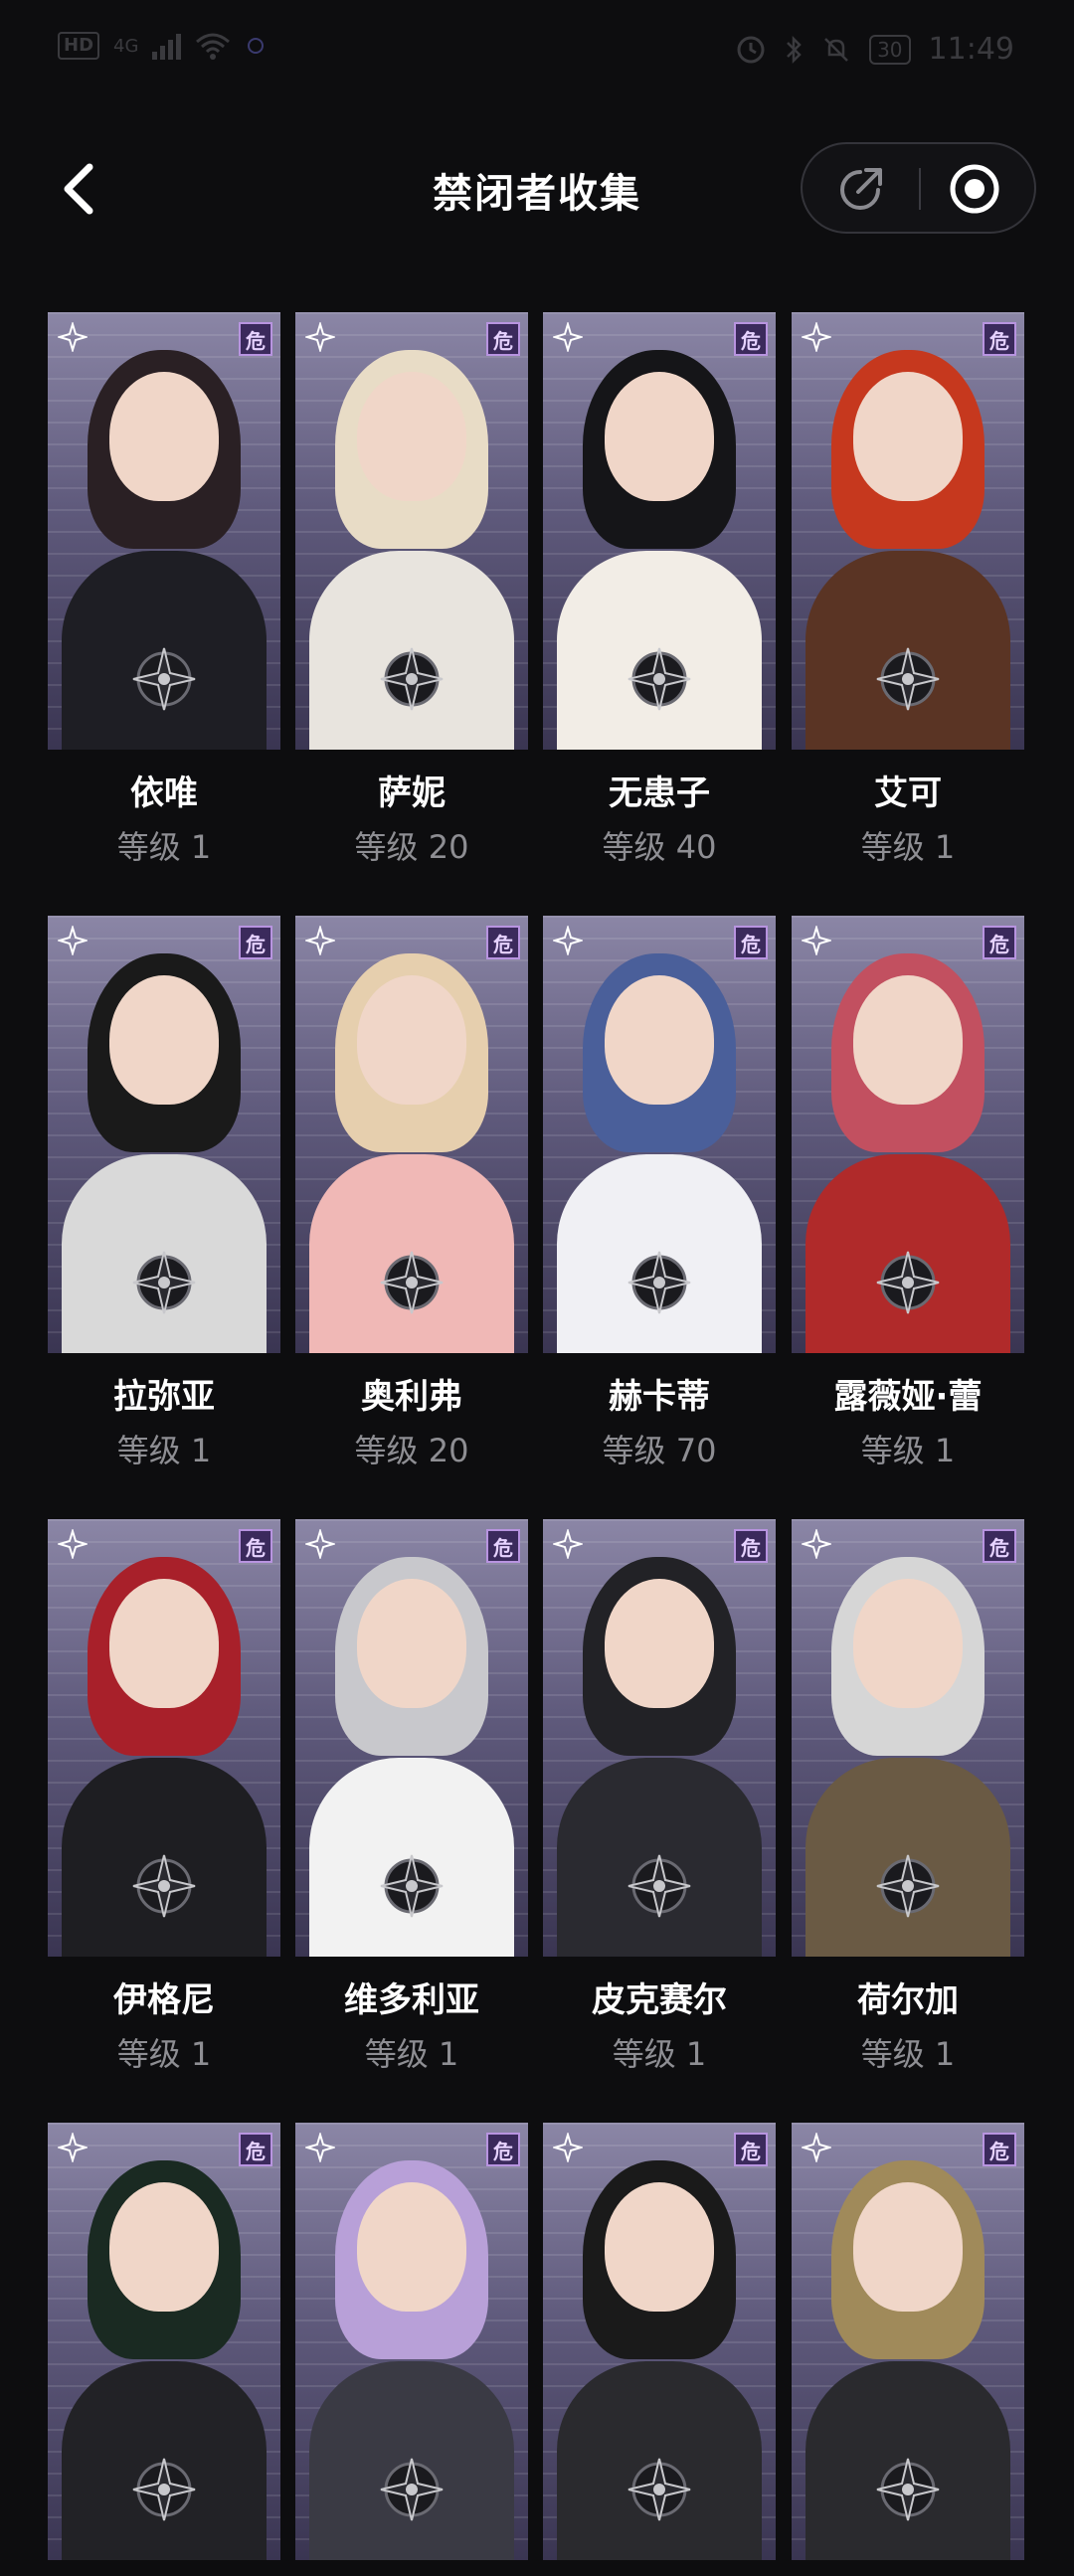 This screenshot has height=2576, width=1074. What do you see at coordinates (659, 1450) in the screenshot?
I see `character-level: 等级 70` at bounding box center [659, 1450].